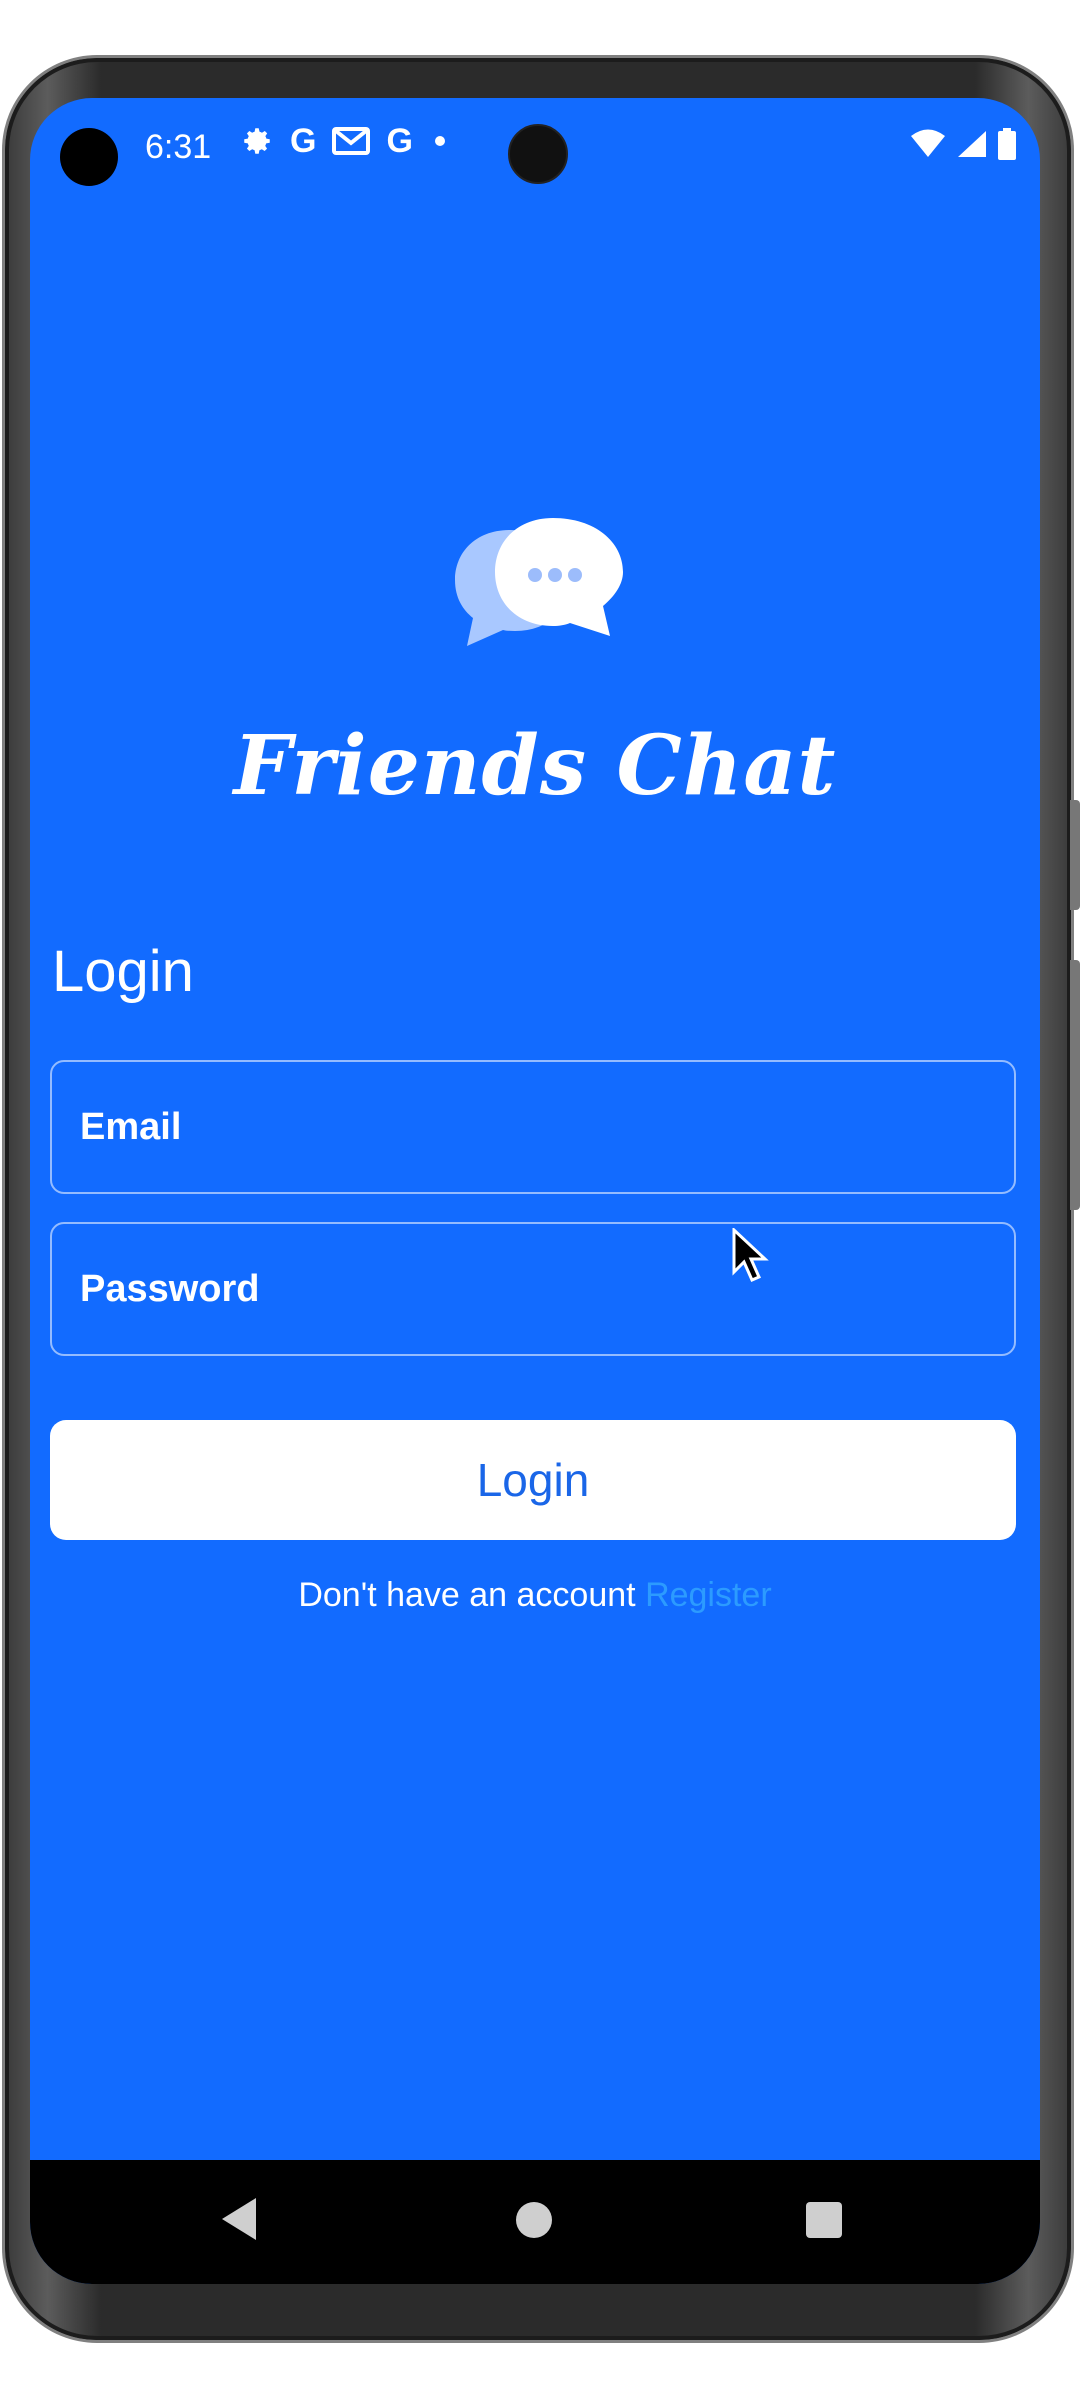 Image resolution: width=1080 pixels, height=2400 pixels. I want to click on chat-bubbles-icon, so click(540, 588).